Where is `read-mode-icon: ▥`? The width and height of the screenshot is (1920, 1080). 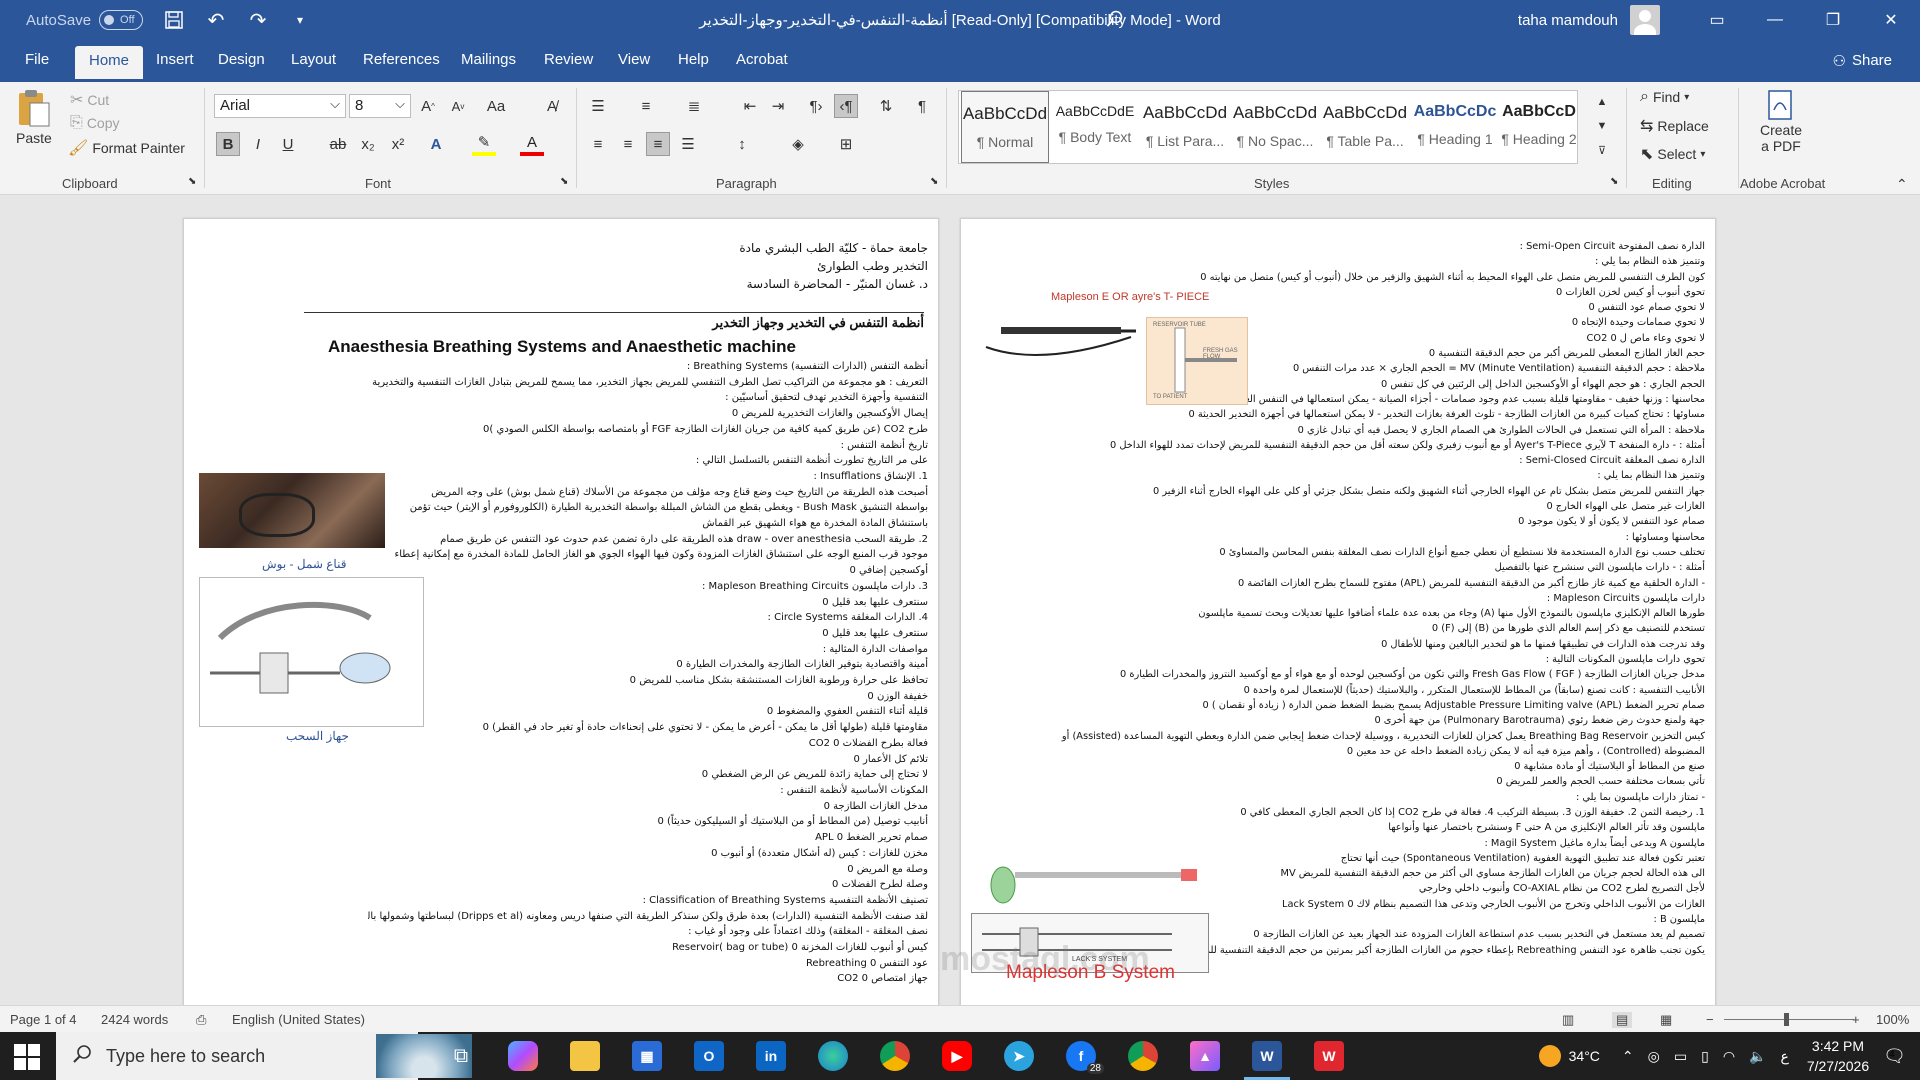
read-mode-icon: ▥ is located at coordinates (1568, 1020).